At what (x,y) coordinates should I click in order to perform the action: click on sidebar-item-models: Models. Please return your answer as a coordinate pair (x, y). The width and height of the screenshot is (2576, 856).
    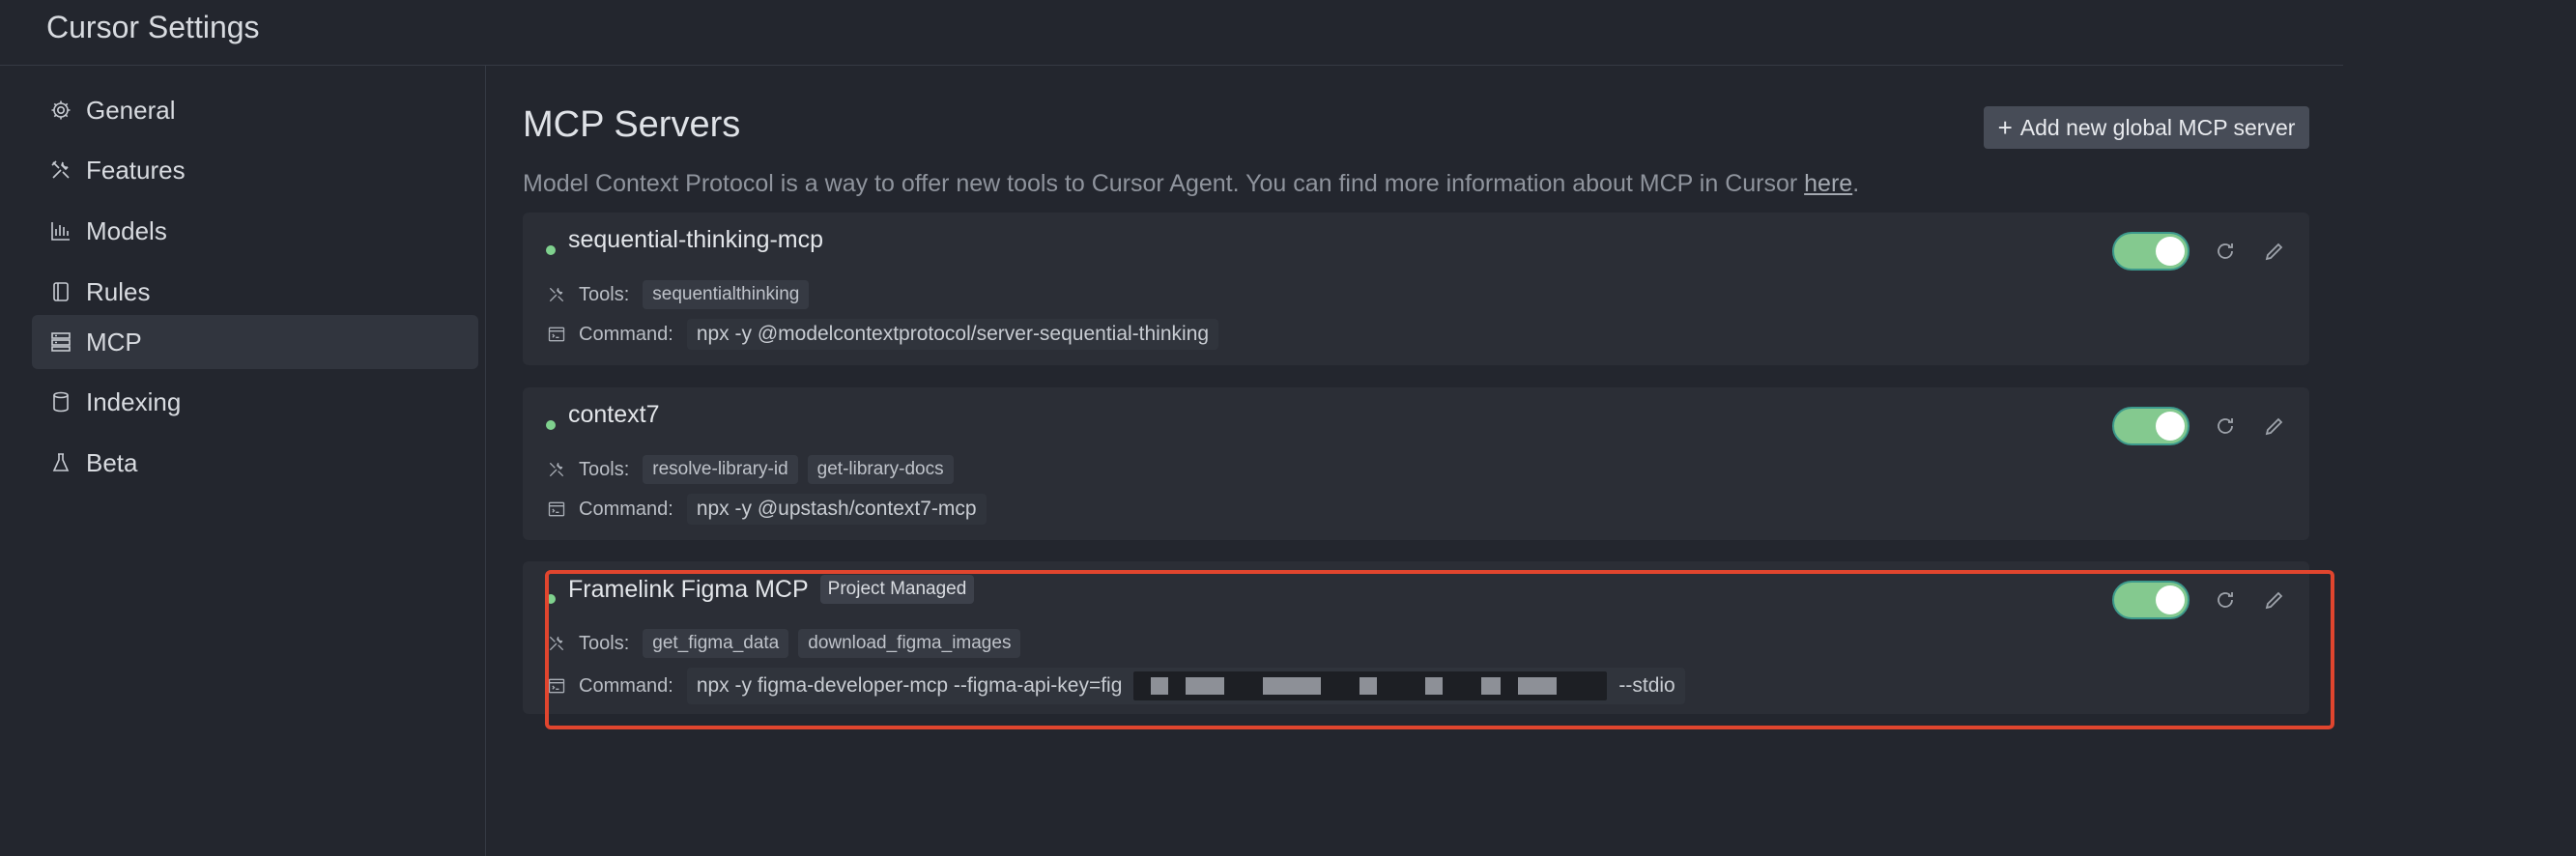
    Looking at the image, I should click on (255, 231).